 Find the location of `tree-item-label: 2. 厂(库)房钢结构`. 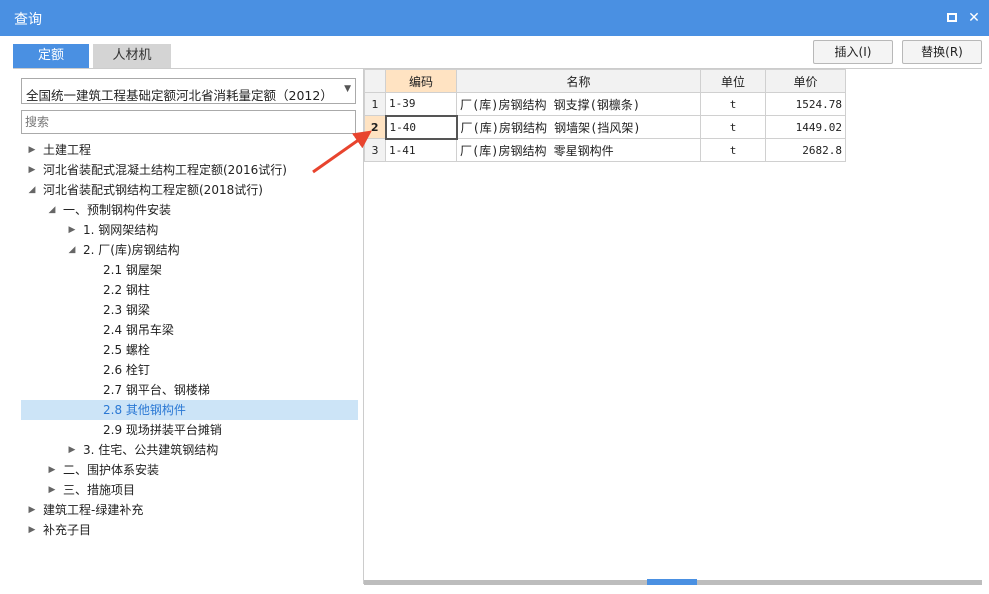

tree-item-label: 2. 厂(库)房钢结构 is located at coordinates (131, 250).